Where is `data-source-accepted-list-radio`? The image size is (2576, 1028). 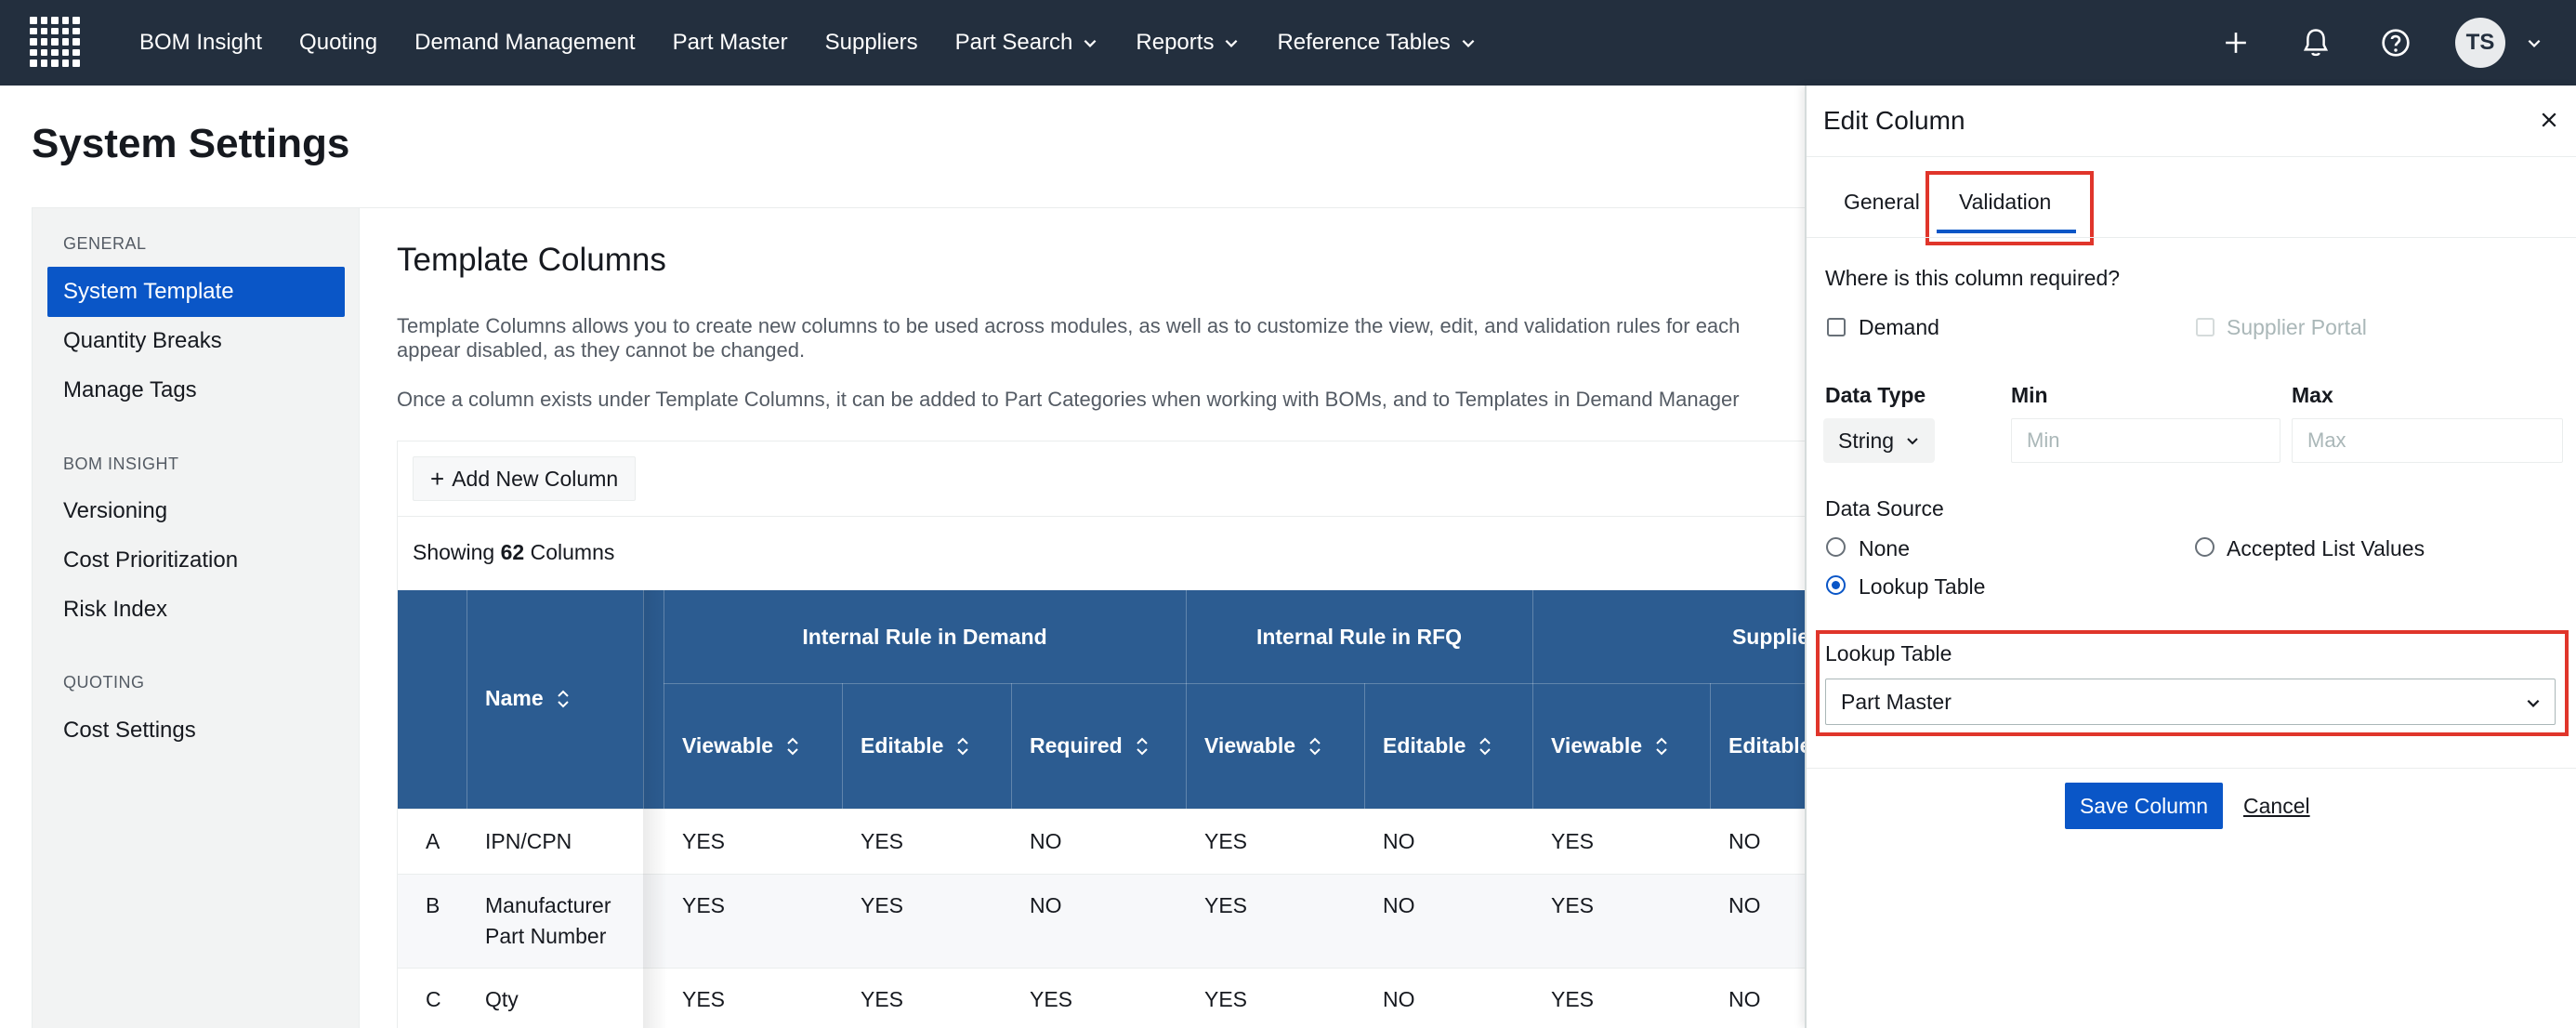
data-source-accepted-list-radio is located at coordinates (2205, 547).